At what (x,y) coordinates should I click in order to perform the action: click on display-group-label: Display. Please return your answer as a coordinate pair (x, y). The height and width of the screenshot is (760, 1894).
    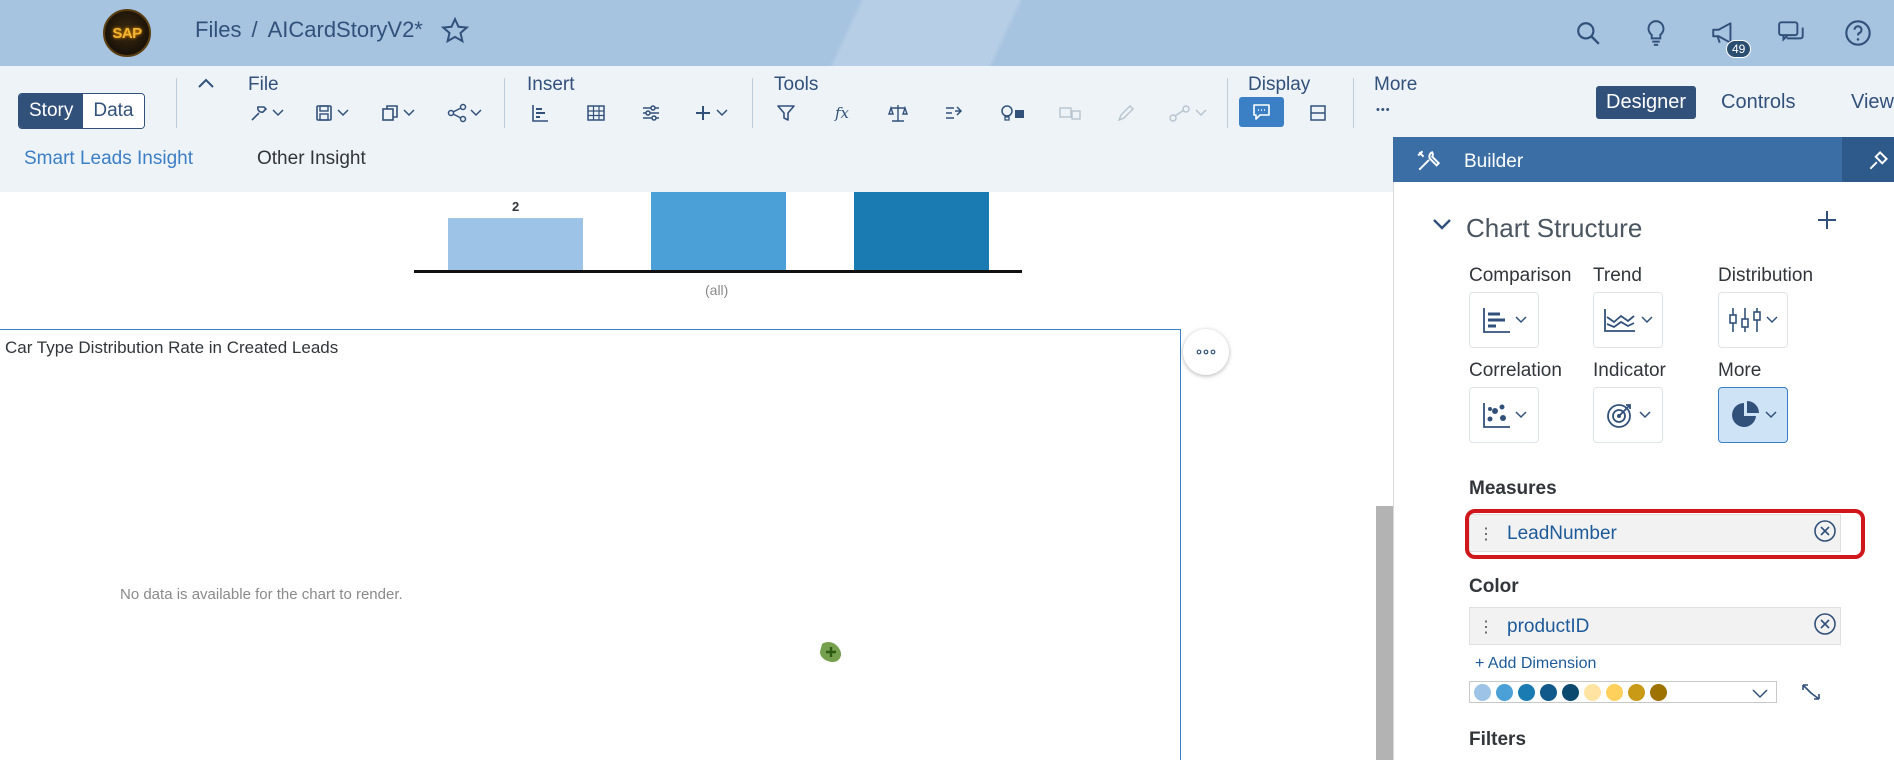
    Looking at the image, I should click on (1279, 84).